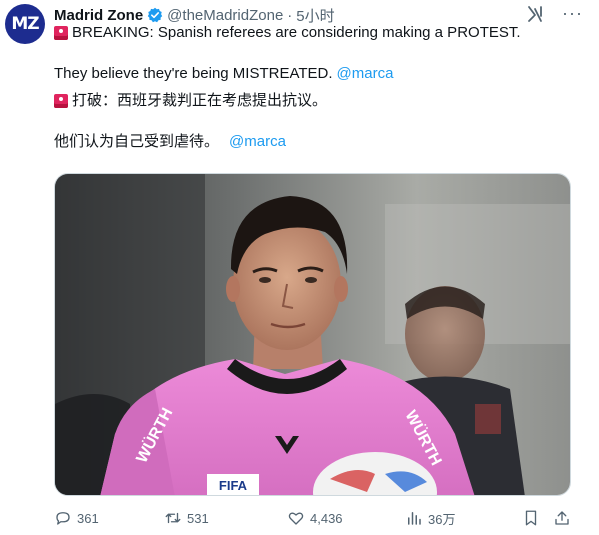 The height and width of the screenshot is (535, 599). I want to click on reply-icon, so click(63, 518).